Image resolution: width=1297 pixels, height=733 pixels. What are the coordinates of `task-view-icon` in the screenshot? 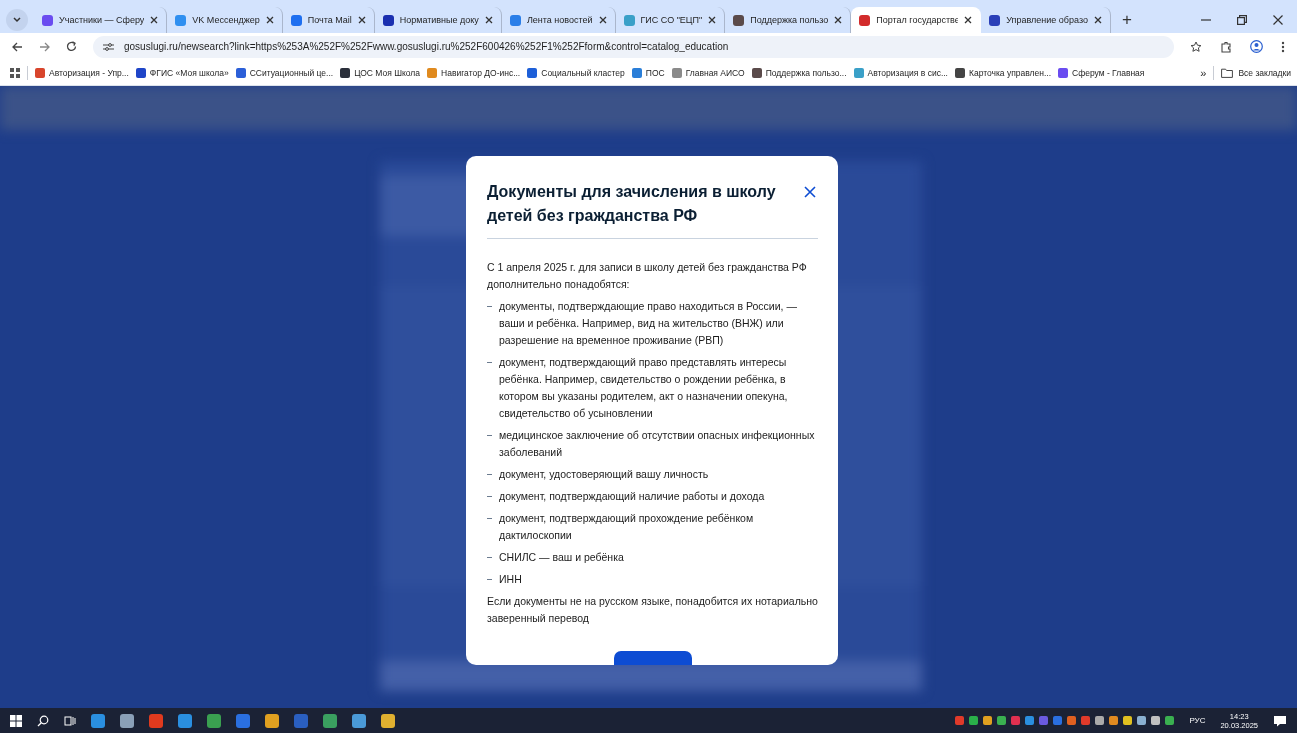 It's located at (70, 720).